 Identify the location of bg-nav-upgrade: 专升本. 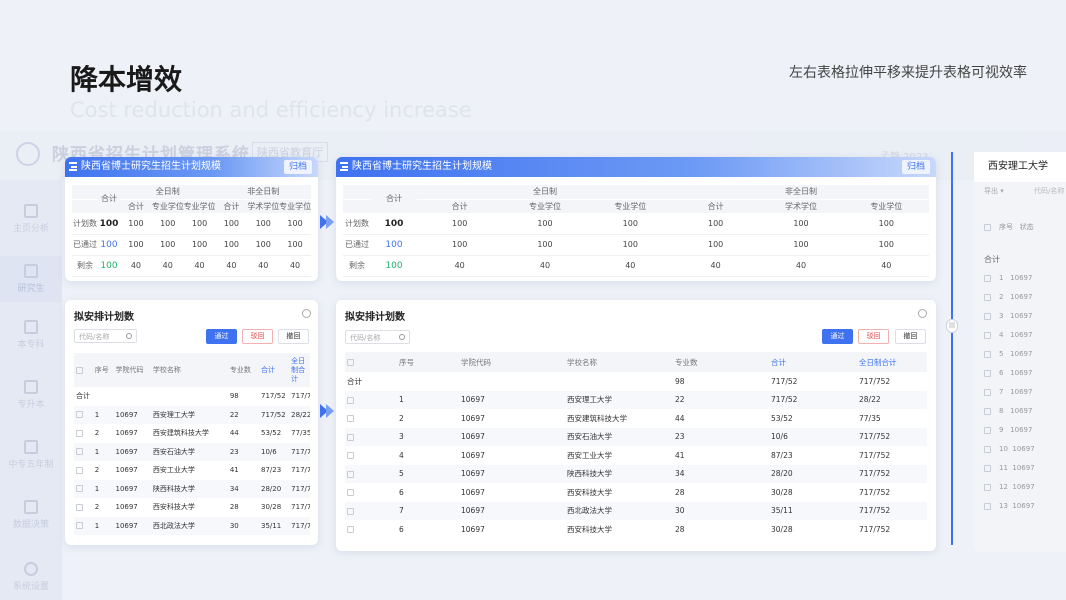
(31, 395).